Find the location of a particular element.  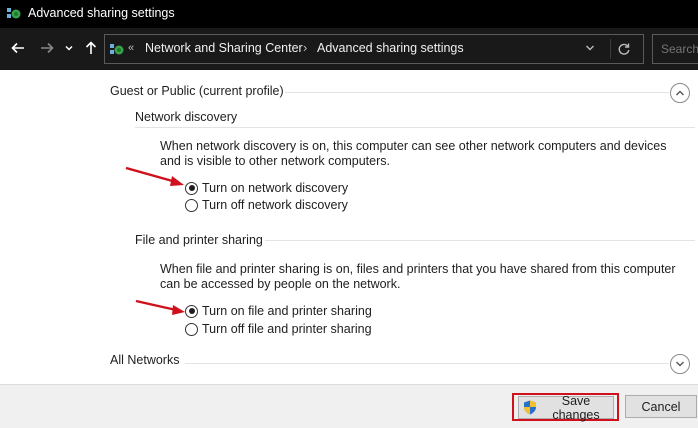

refresh-icon is located at coordinates (624, 49).